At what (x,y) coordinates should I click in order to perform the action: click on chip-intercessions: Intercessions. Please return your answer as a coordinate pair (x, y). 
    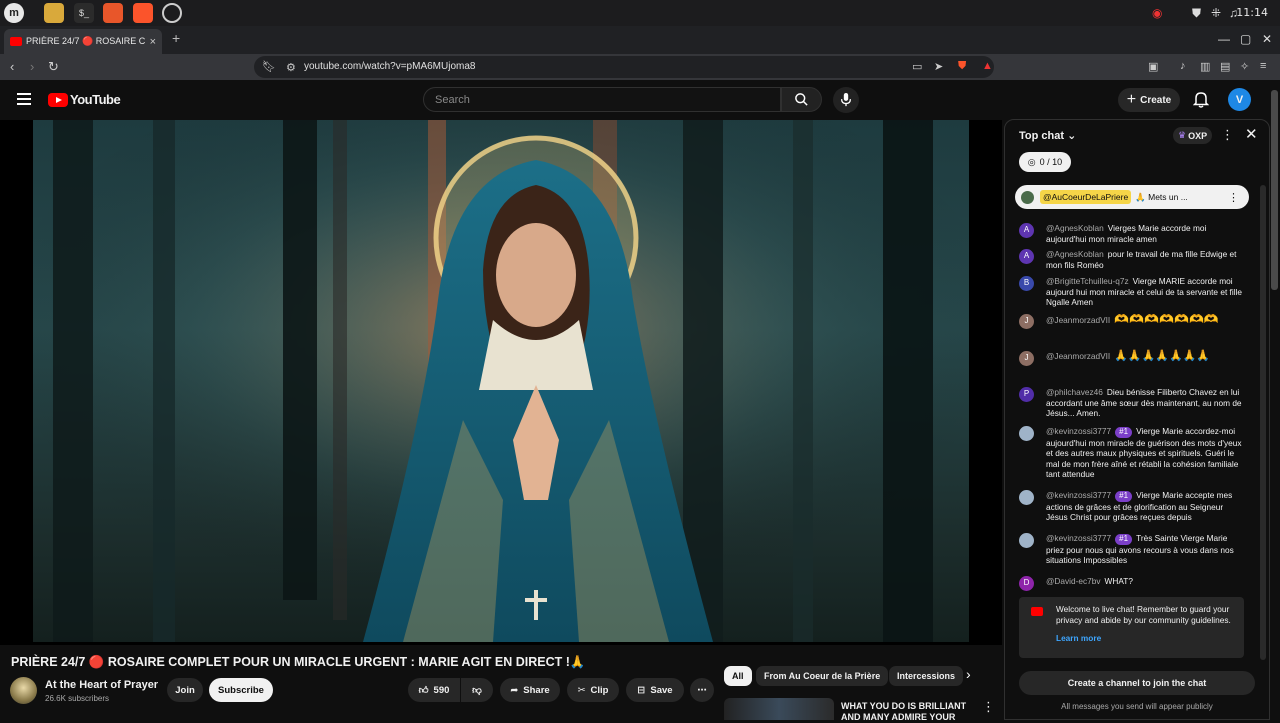
    Looking at the image, I should click on (926, 676).